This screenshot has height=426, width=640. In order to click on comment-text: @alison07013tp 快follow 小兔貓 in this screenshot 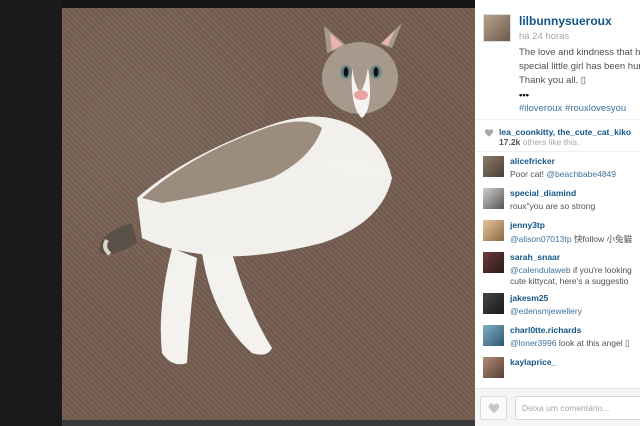, I will do `click(575, 239)`.